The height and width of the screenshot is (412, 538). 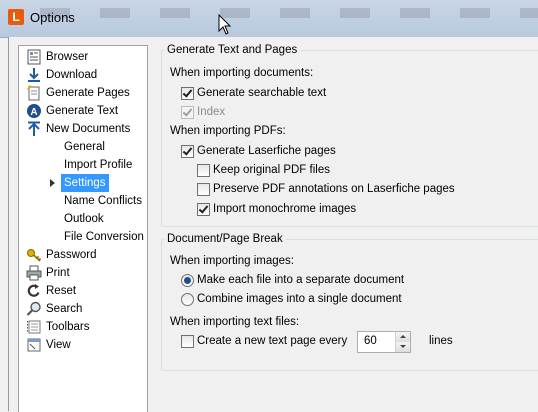 I want to click on mouse-cursor-icon, so click(x=225, y=24).